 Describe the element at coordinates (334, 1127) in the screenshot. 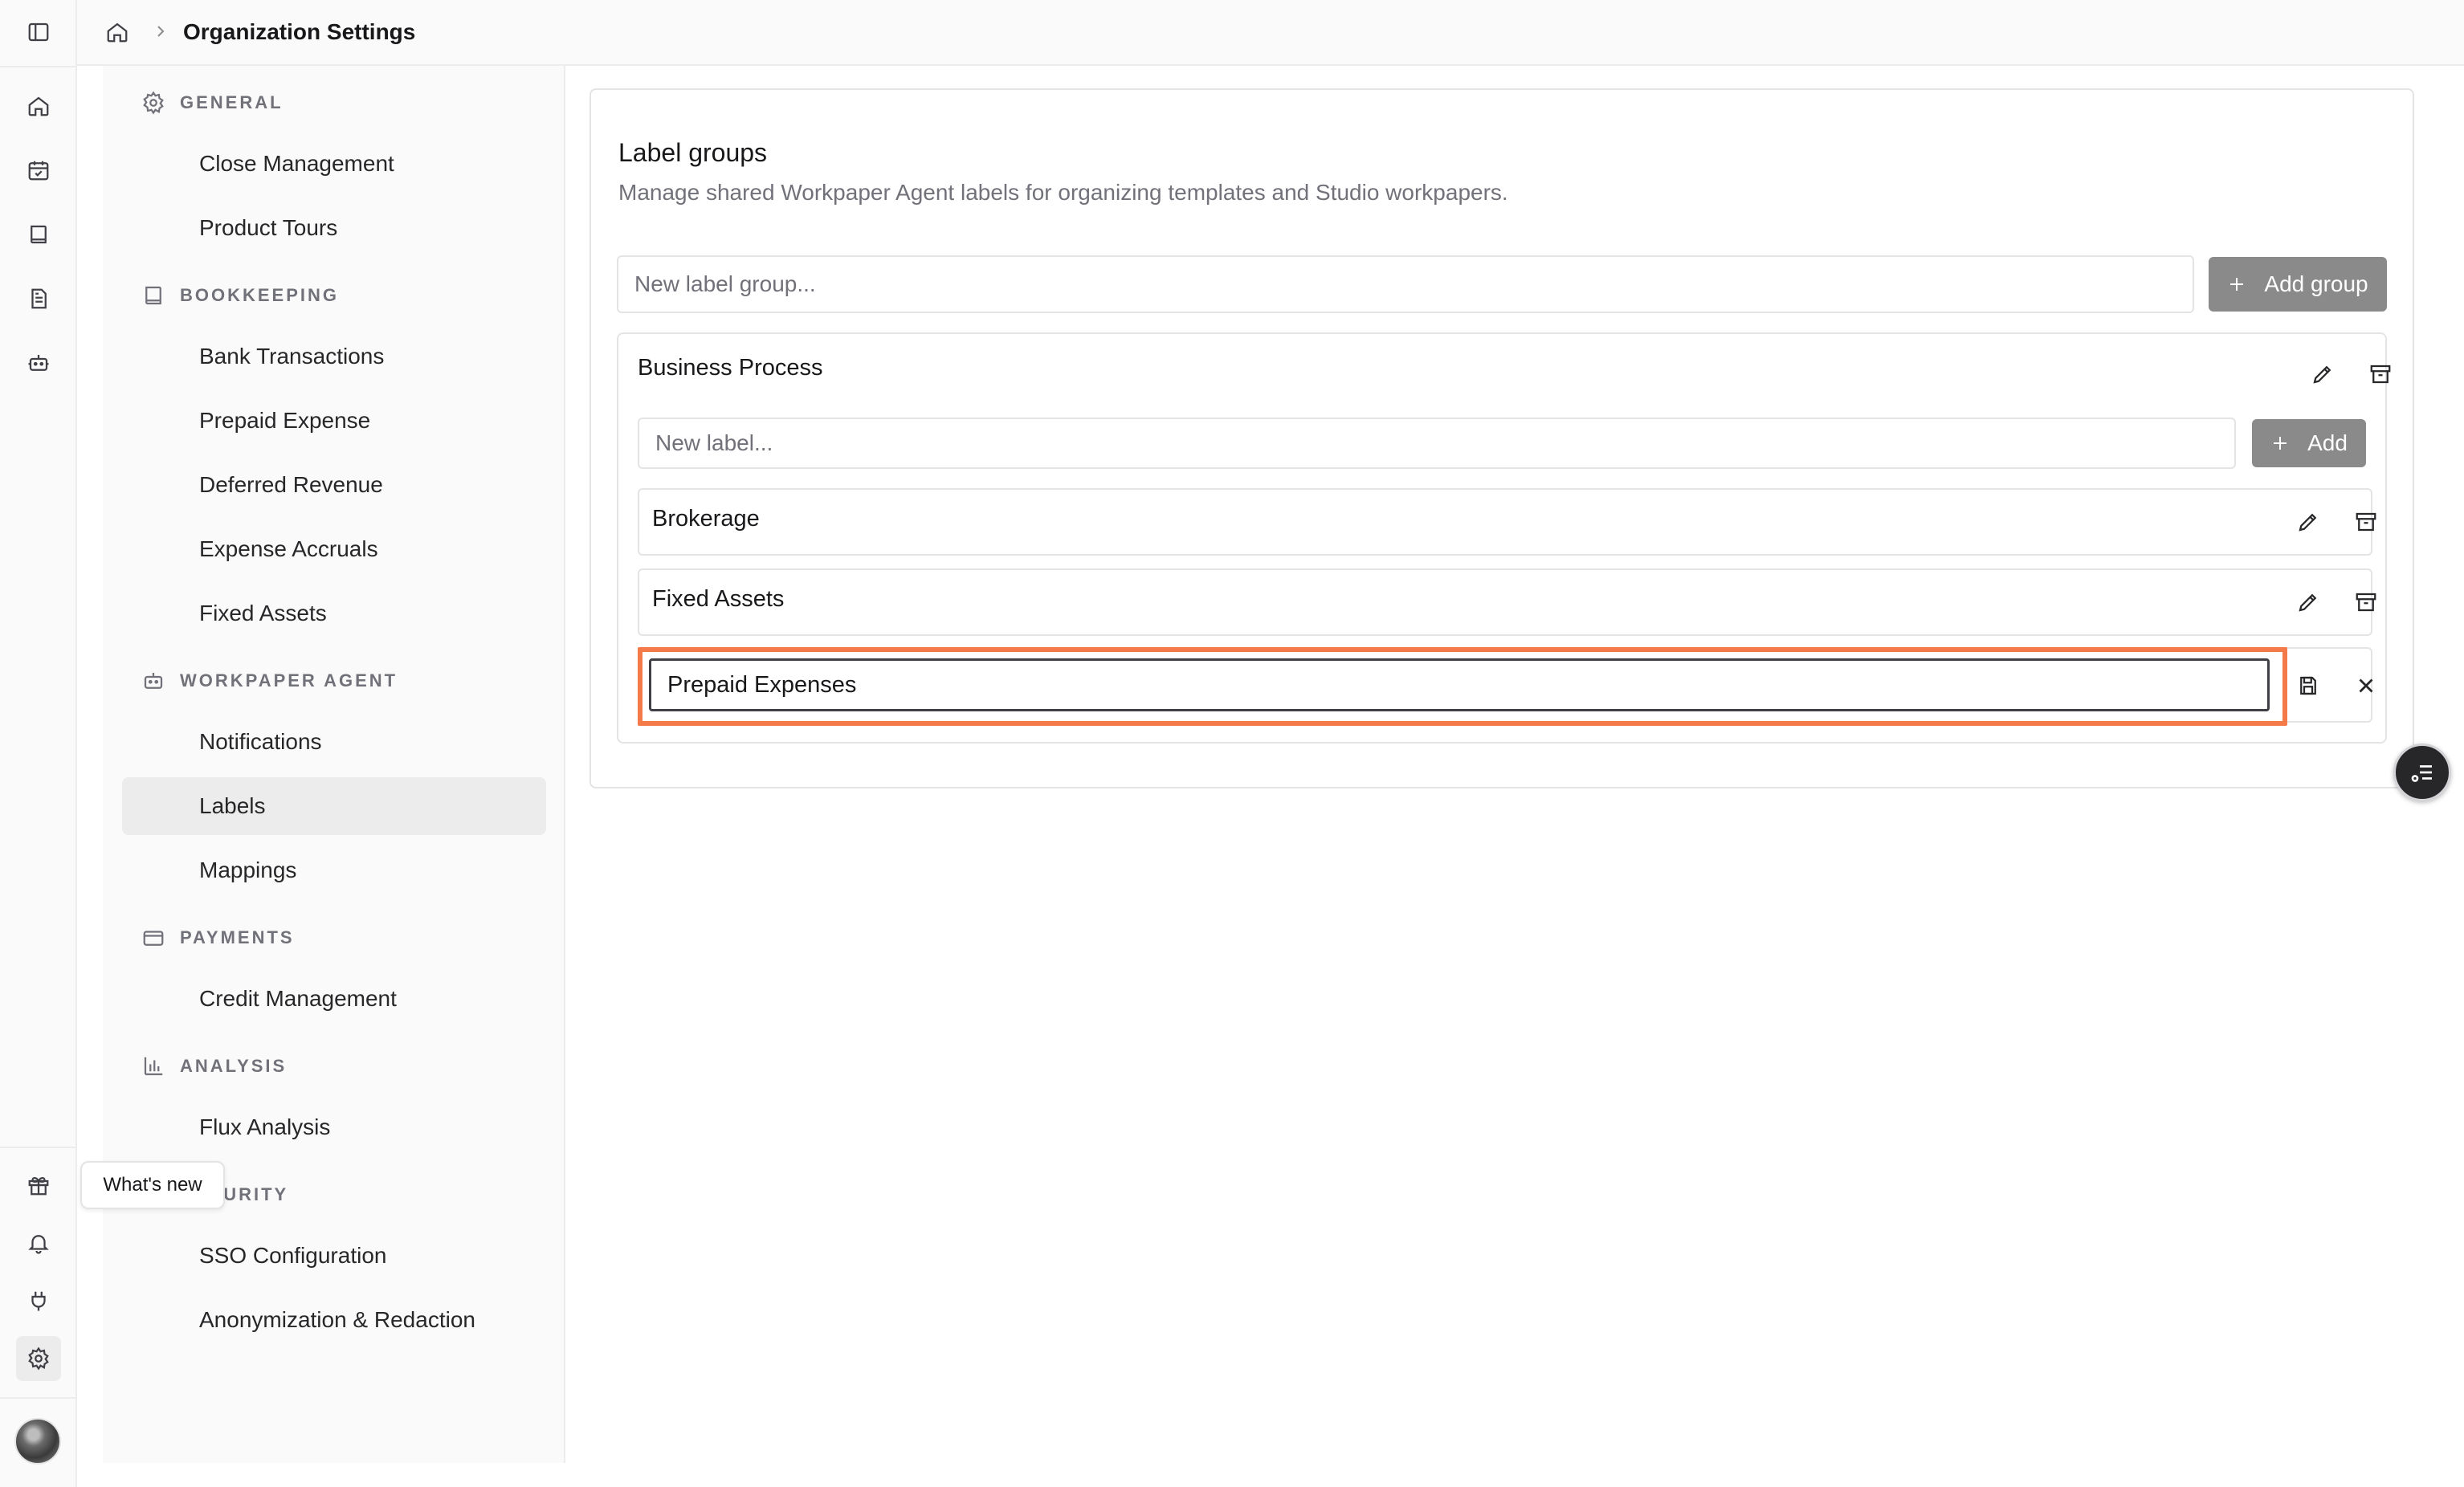

I see `sidebar-item-flux-analysis: Flux Analysis` at that location.